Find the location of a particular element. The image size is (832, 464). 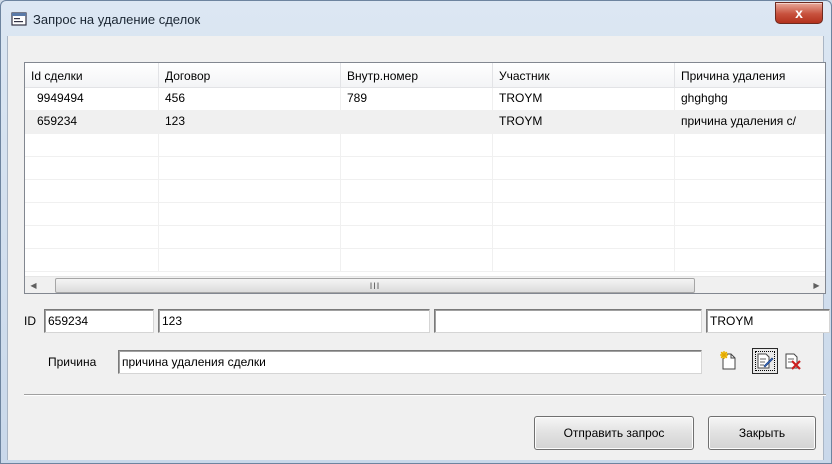

title-bar: Запрос на удаление сделок x is located at coordinates (416, 19).